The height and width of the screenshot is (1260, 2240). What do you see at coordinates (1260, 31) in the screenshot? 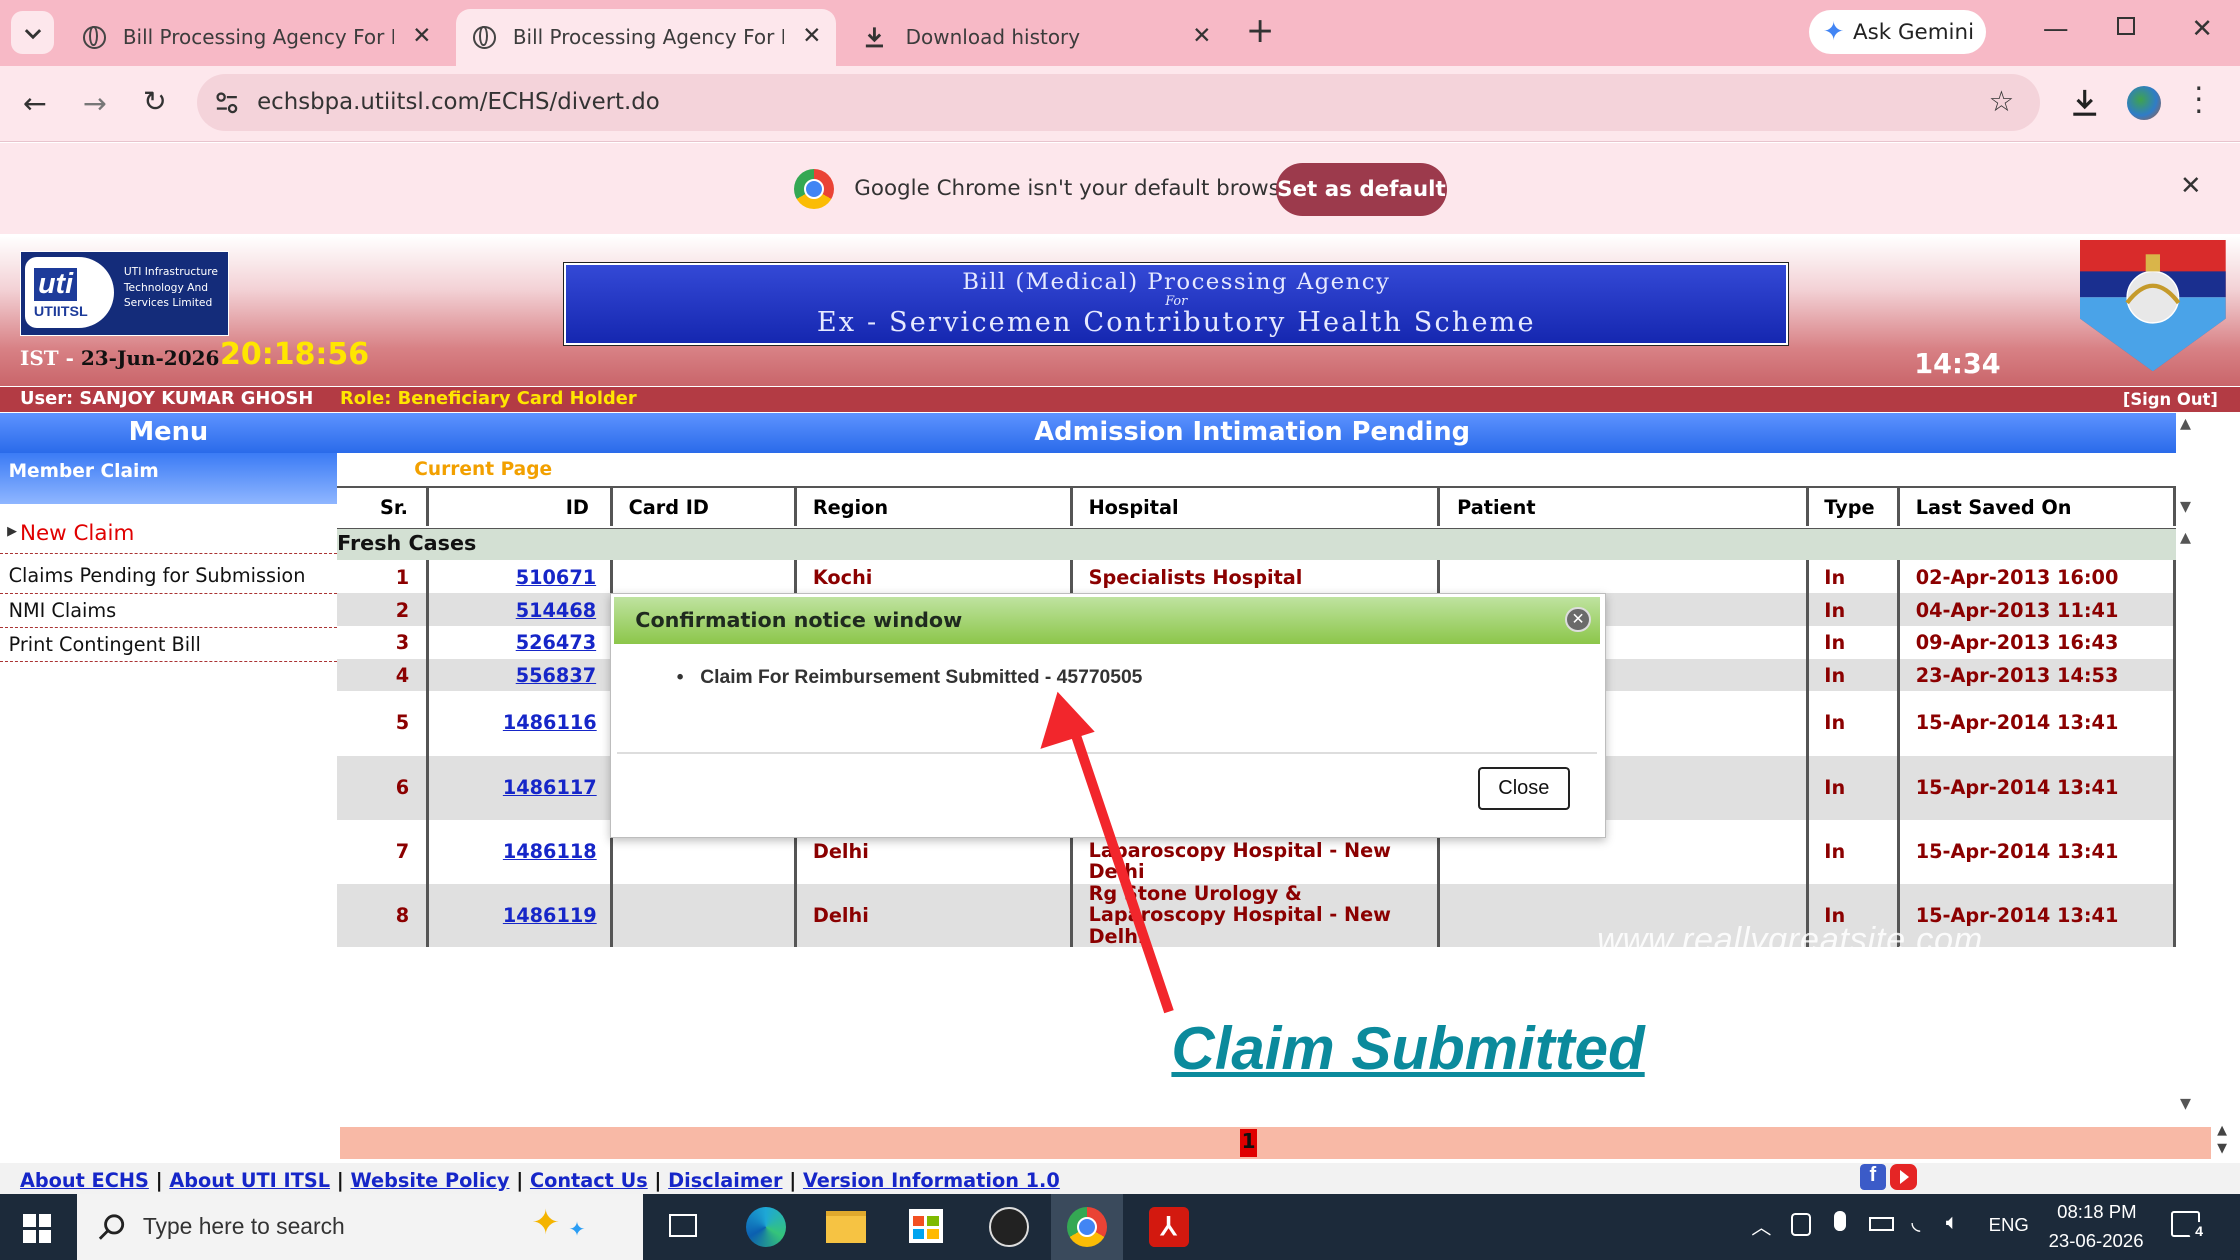
I see `new-tab-button: +` at bounding box center [1260, 31].